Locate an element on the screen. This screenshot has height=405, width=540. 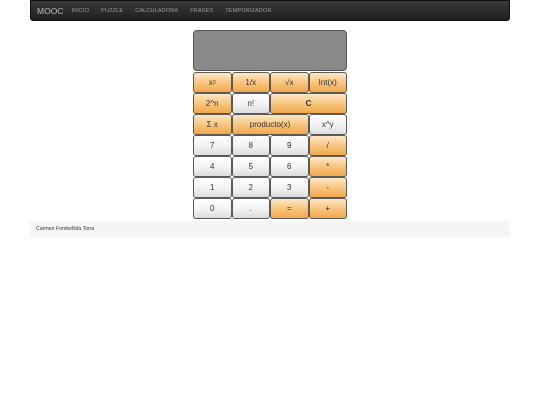
sqrt-button: √x is located at coordinates (289, 82).